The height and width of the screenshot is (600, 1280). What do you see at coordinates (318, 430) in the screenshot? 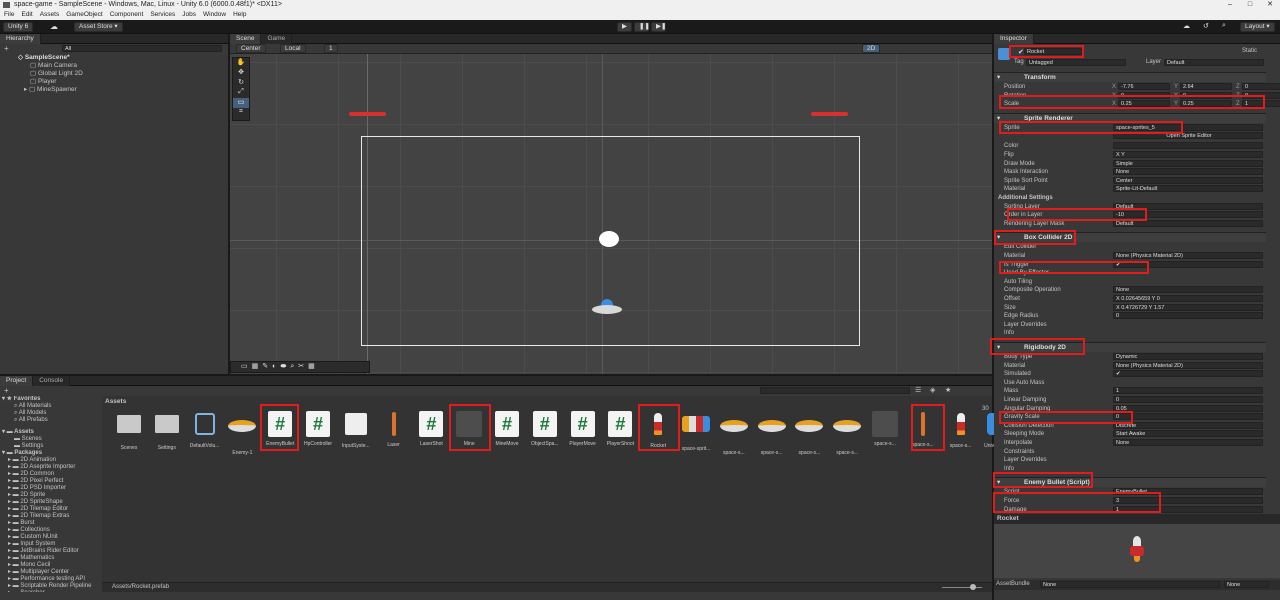
I see `asset-script: # HpController` at bounding box center [318, 430].